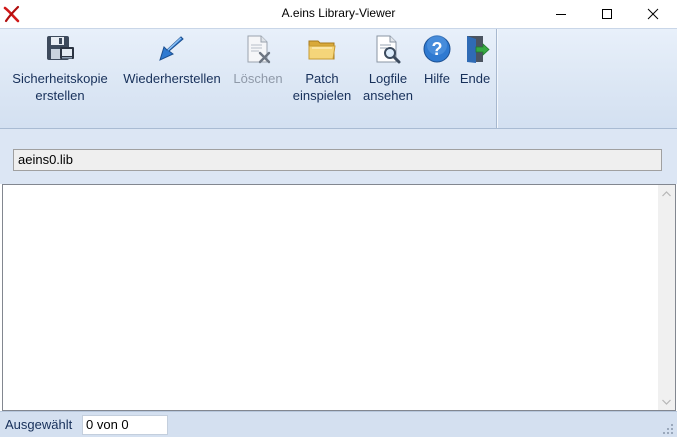 The height and width of the screenshot is (437, 677). I want to click on resize-grip-icon, so click(668, 428).